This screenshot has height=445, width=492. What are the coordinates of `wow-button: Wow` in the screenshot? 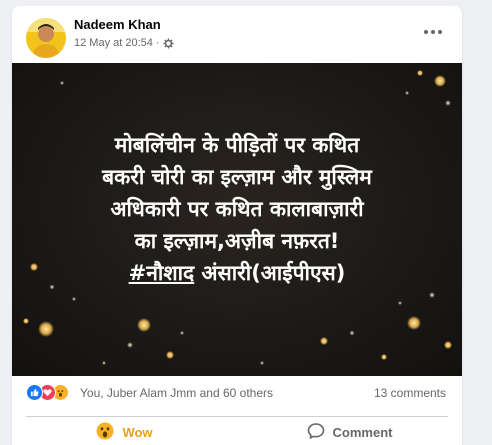 It's located at (124, 432).